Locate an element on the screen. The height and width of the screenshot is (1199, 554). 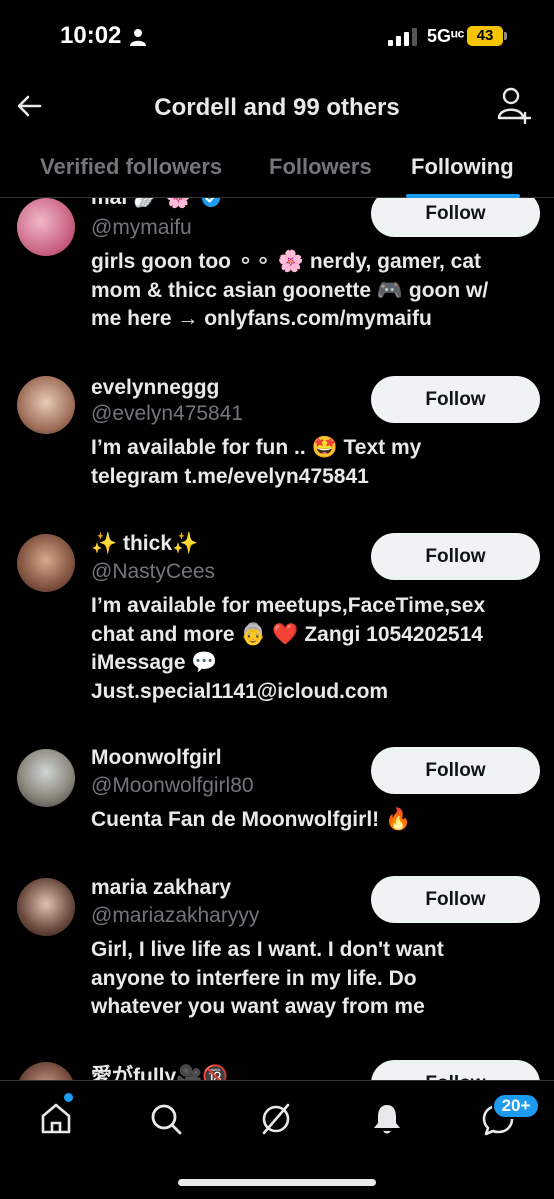
person-icon is located at coordinates (138, 37).